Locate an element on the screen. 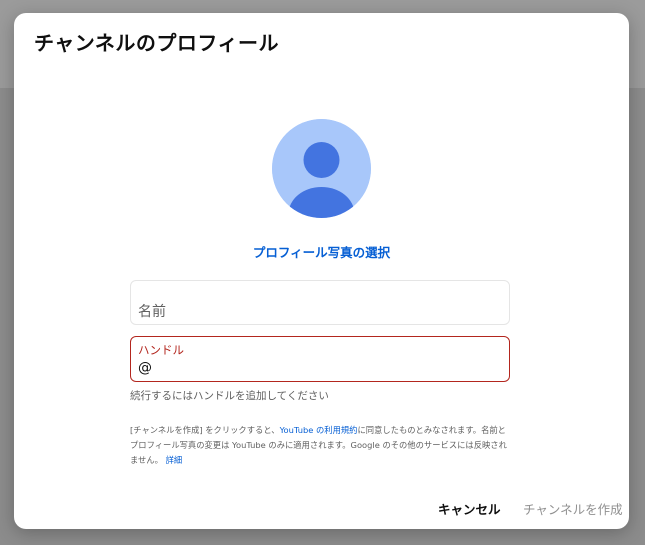  name-placeholder: 名前 is located at coordinates (152, 312).